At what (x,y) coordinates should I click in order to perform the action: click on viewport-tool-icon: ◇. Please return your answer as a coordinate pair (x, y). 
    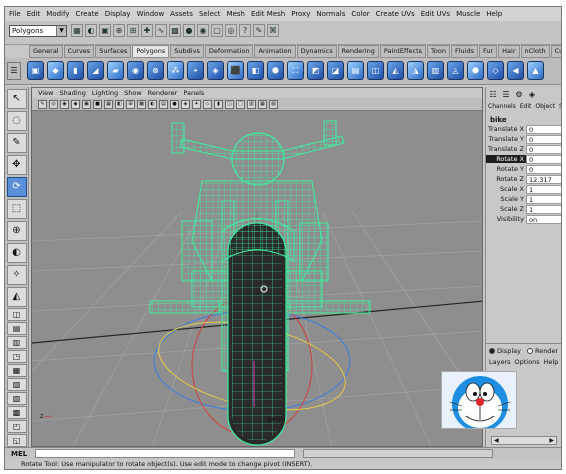
    Looking at the image, I should click on (207, 104).